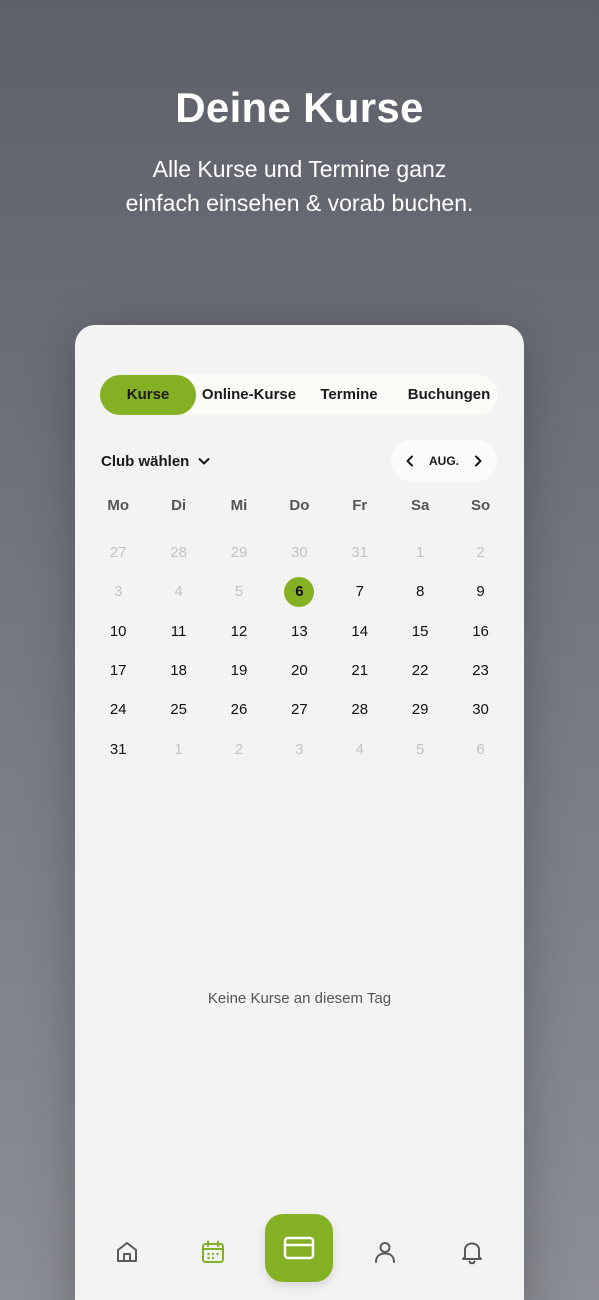 The image size is (599, 1300). I want to click on calendar-day: 7, so click(360, 591).